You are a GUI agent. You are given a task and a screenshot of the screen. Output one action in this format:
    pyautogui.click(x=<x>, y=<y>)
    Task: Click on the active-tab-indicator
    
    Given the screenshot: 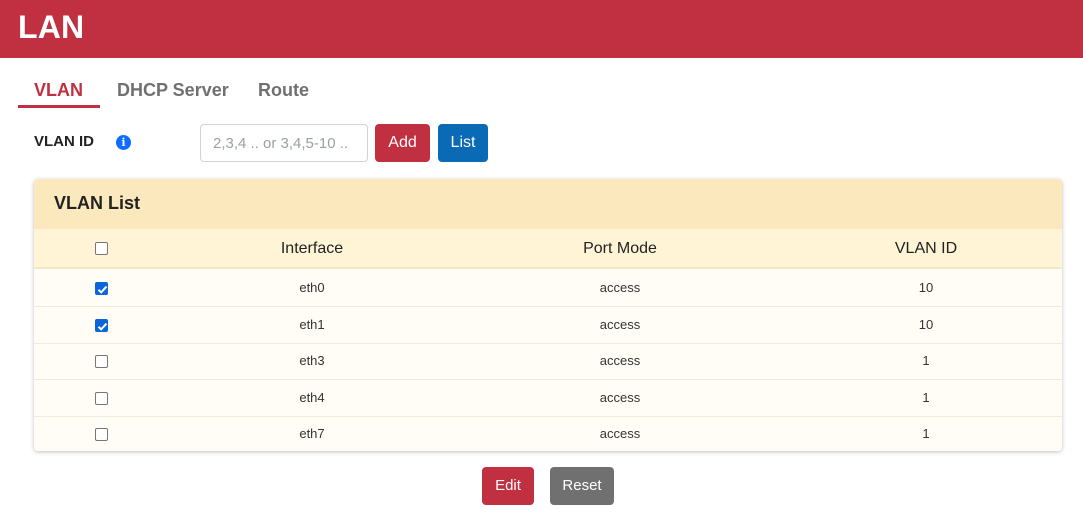 What is the action you would take?
    pyautogui.click(x=59, y=106)
    